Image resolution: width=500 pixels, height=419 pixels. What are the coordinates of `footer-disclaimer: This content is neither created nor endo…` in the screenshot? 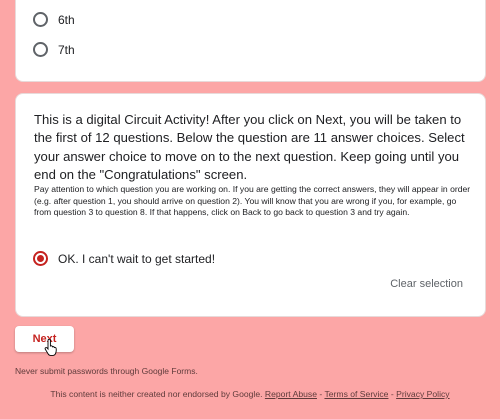 It's located at (157, 394).